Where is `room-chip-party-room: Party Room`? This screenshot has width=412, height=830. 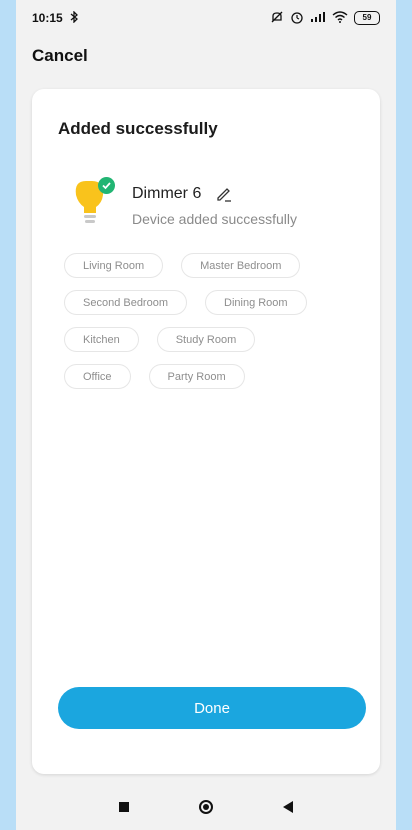 room-chip-party-room: Party Room is located at coordinates (196, 376).